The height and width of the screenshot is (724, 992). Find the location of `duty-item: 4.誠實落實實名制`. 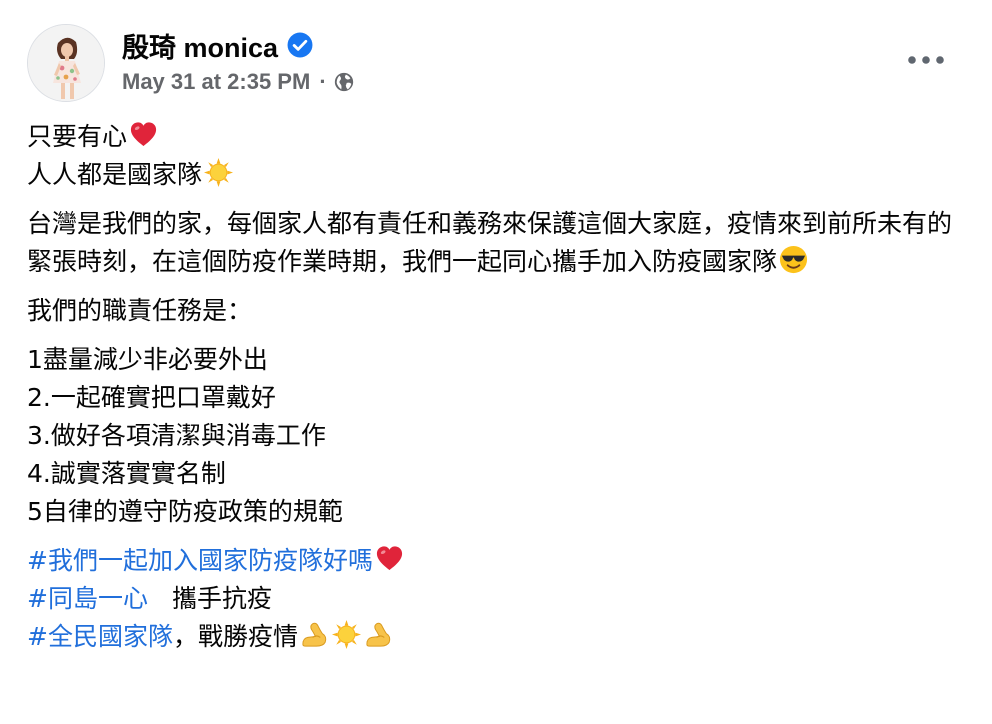

duty-item: 4.誠實落實實名制 is located at coordinates (126, 473).